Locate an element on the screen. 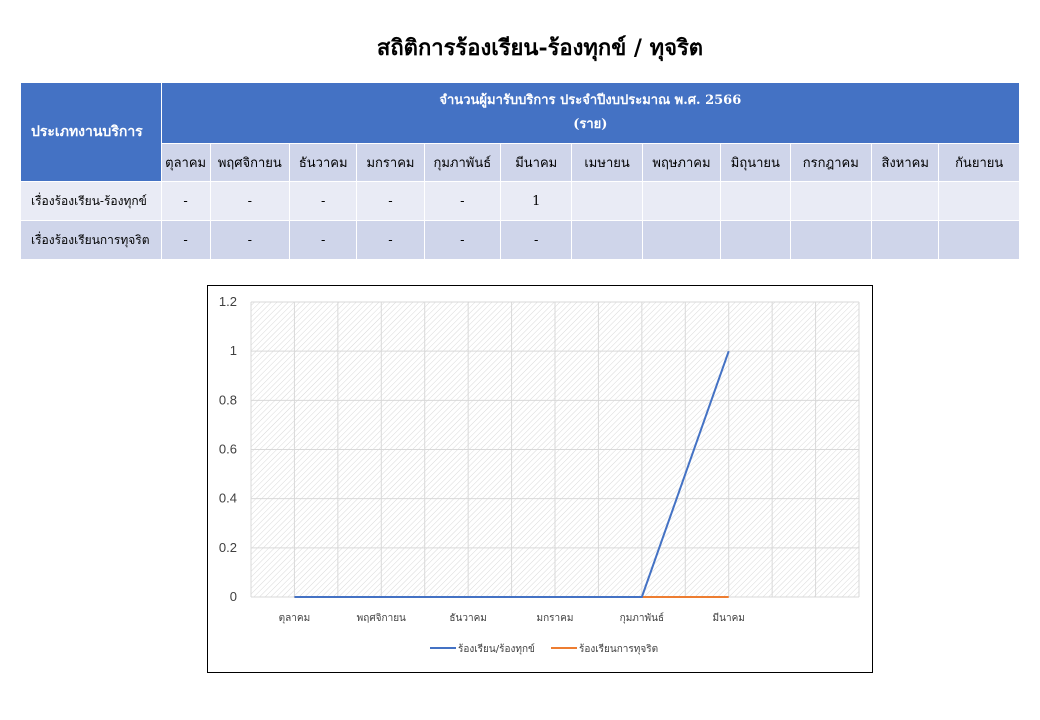 The width and height of the screenshot is (1040, 720). service-type-header: ประเภทงานบริการ is located at coordinates (91, 132).